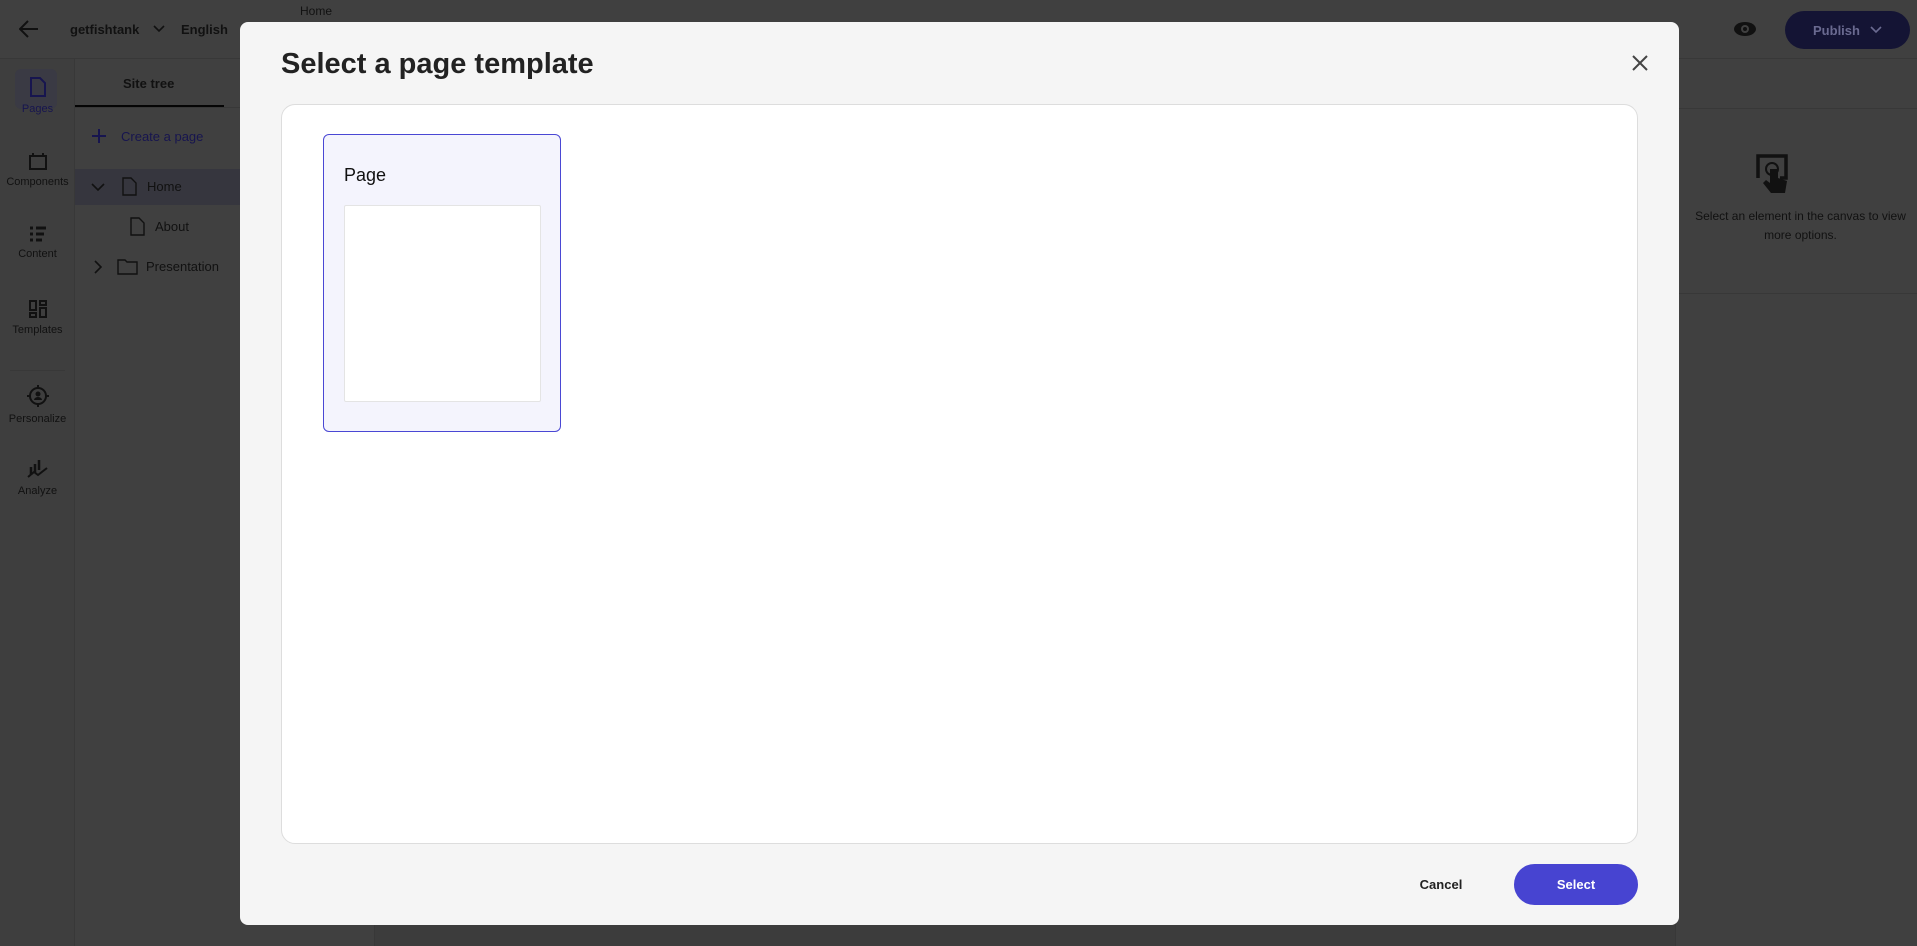 The width and height of the screenshot is (1917, 946). What do you see at coordinates (104, 29) in the screenshot?
I see `site-selector: getfishtank` at bounding box center [104, 29].